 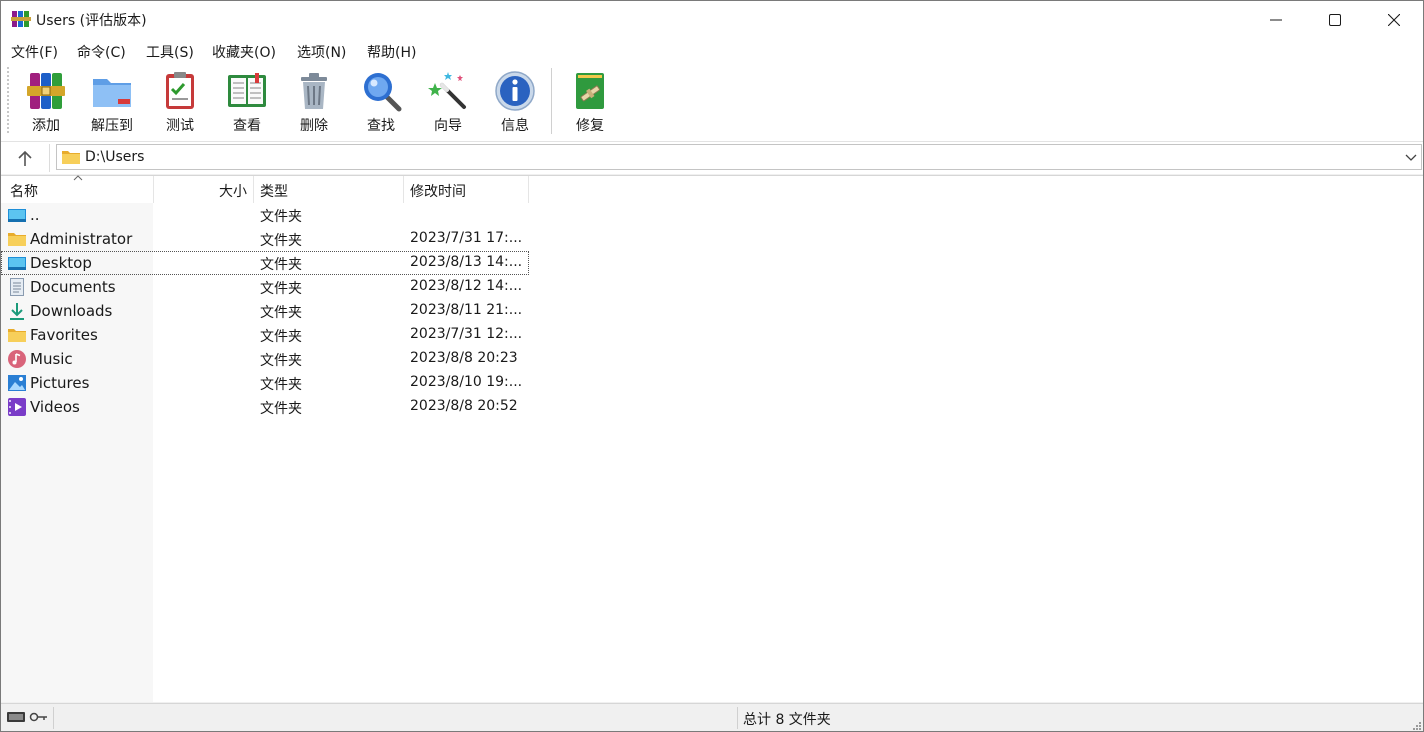 I want to click on wizard-button: 向导, so click(x=448, y=103).